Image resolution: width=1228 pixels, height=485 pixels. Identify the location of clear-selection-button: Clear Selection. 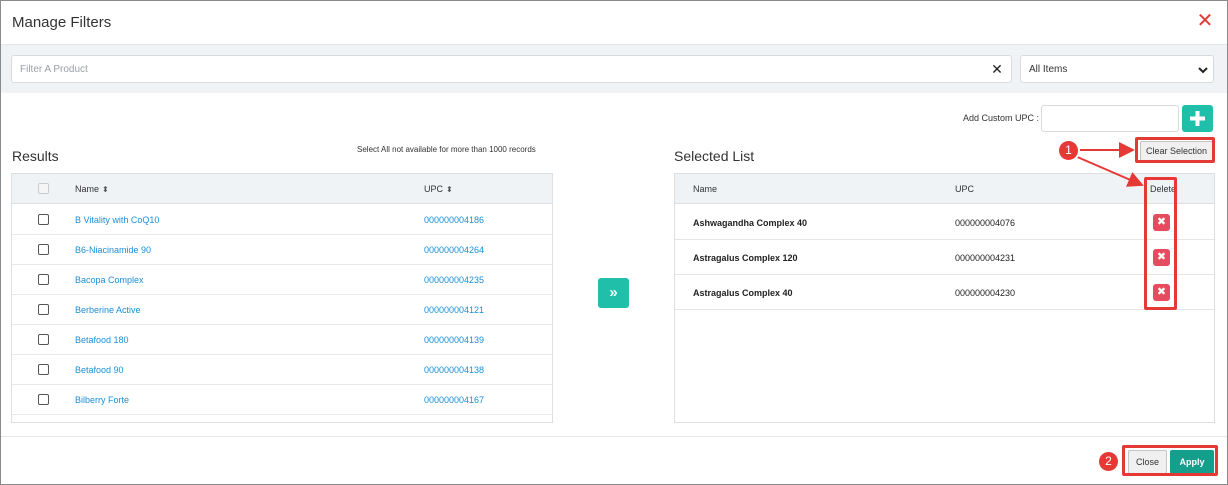
(1176, 151).